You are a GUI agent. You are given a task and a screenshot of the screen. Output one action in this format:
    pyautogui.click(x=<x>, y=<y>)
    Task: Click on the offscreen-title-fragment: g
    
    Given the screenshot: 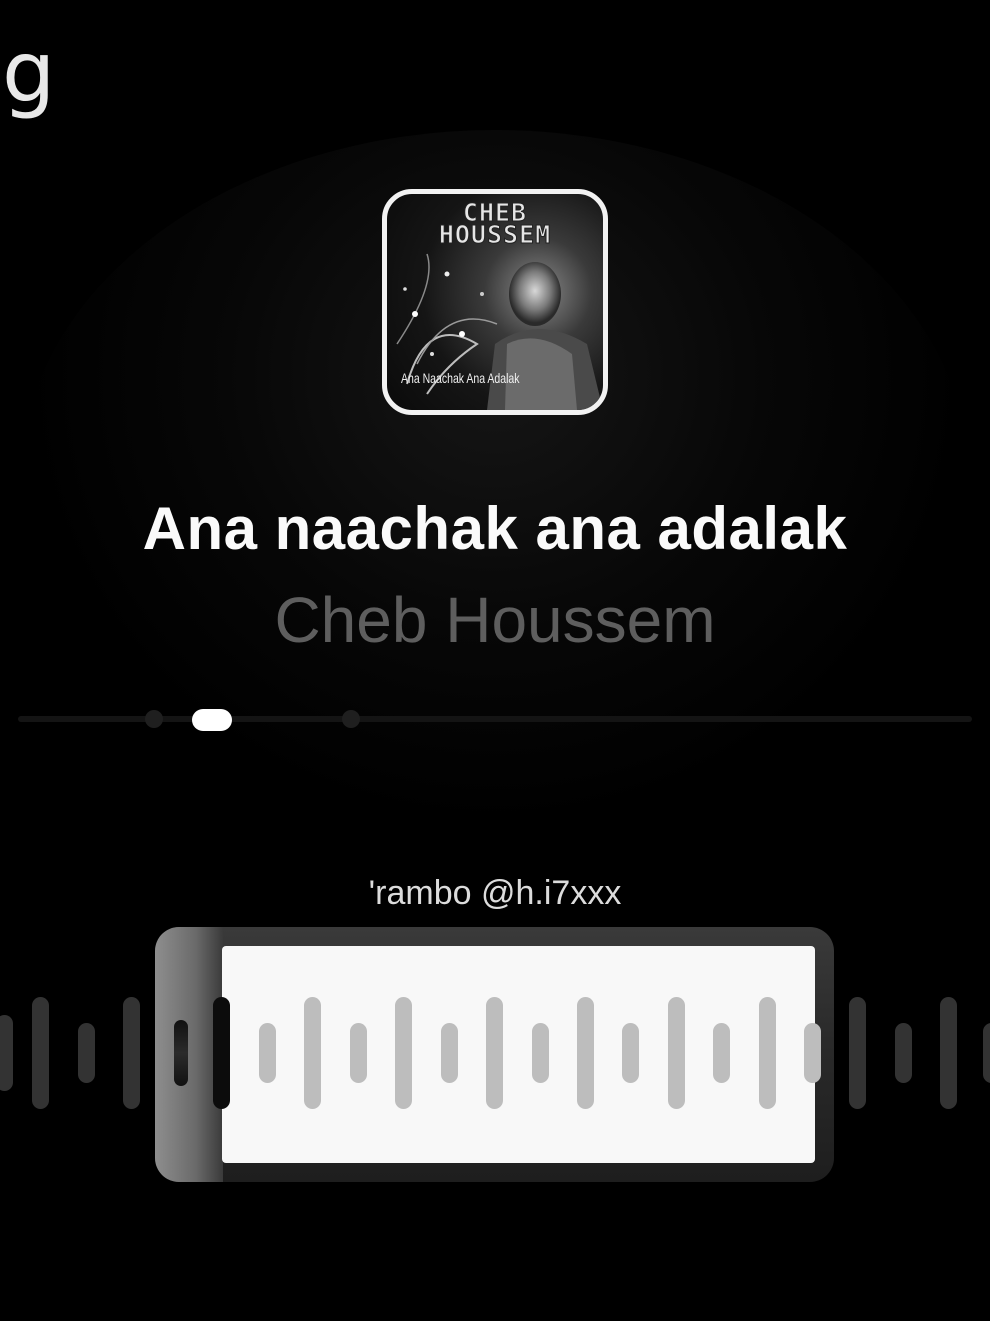 What is the action you would take?
    pyautogui.click(x=29, y=72)
    